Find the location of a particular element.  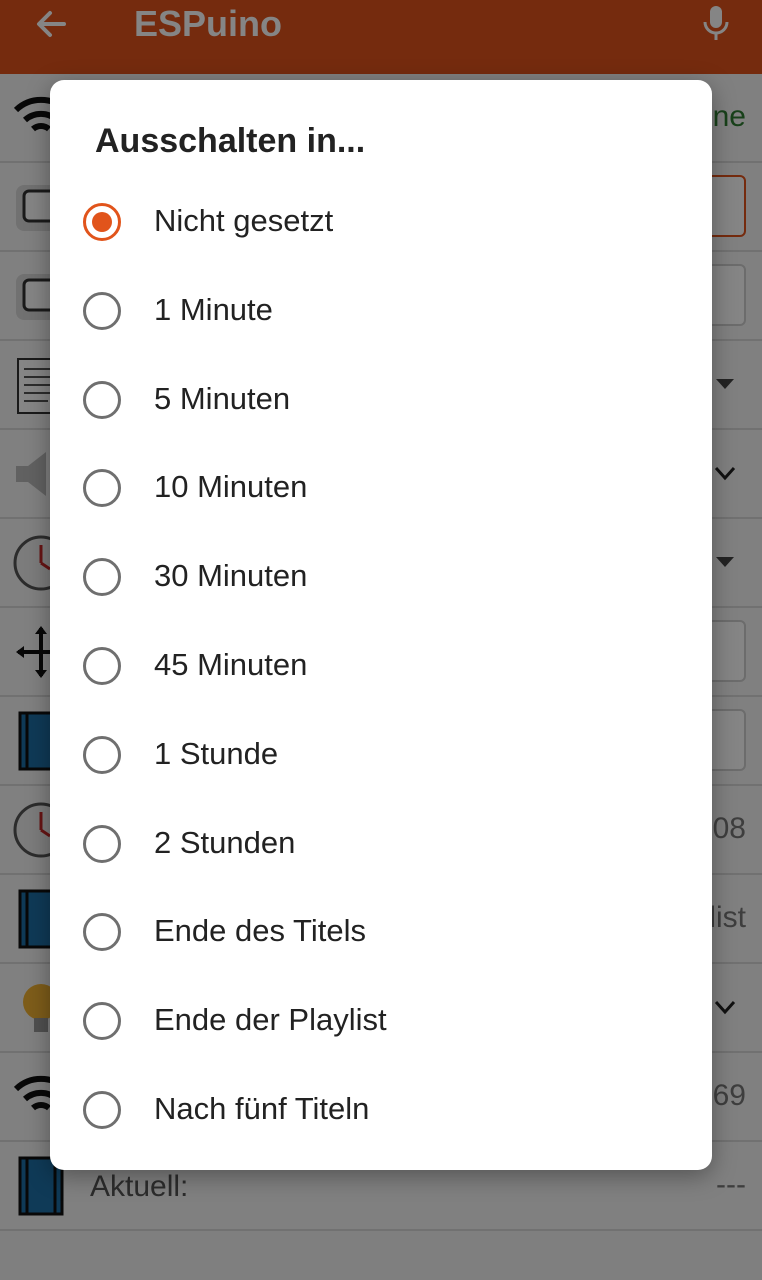

radio-option-label: 10 Minuten is located at coordinates (231, 487).